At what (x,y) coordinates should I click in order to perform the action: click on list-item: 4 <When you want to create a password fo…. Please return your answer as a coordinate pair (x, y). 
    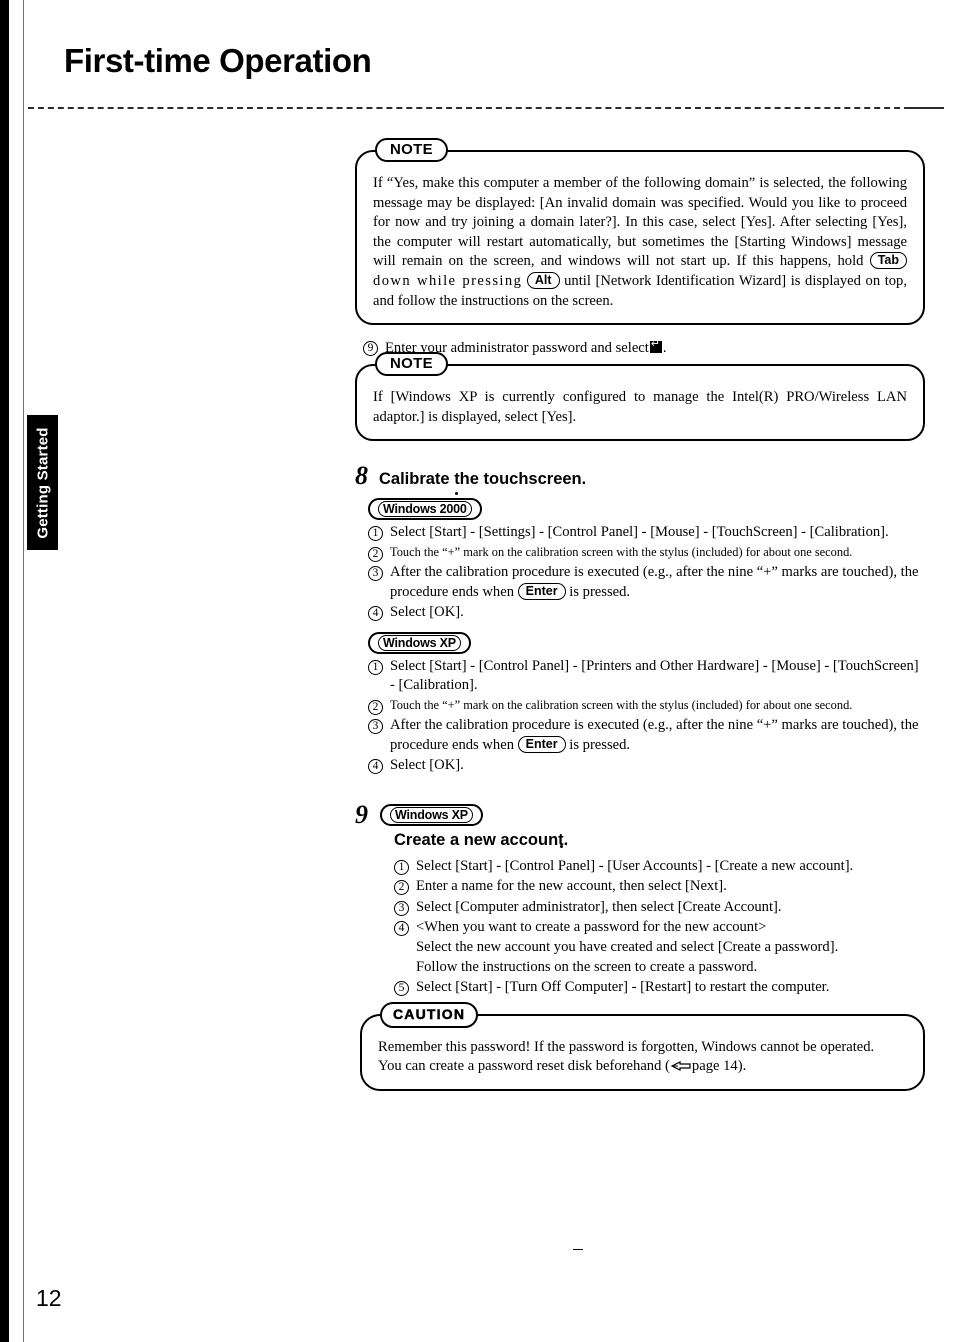
    Looking at the image, I should click on (659, 947).